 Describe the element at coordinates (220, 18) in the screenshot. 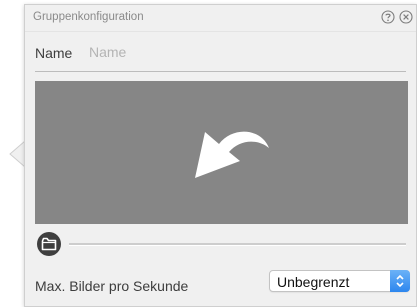

I see `title-bar: Gruppenkonfiguration` at that location.